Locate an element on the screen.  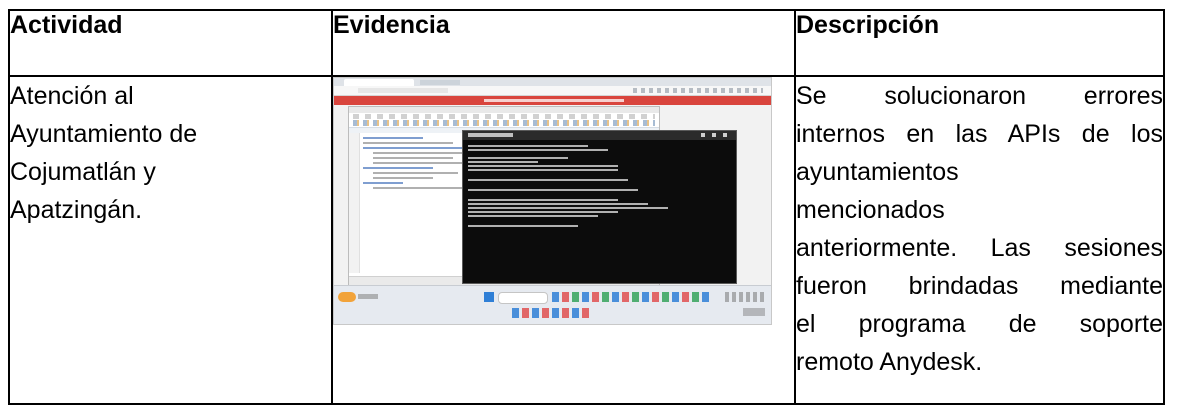
descripcion-line: Se solucionaron errores is located at coordinates (979, 96).